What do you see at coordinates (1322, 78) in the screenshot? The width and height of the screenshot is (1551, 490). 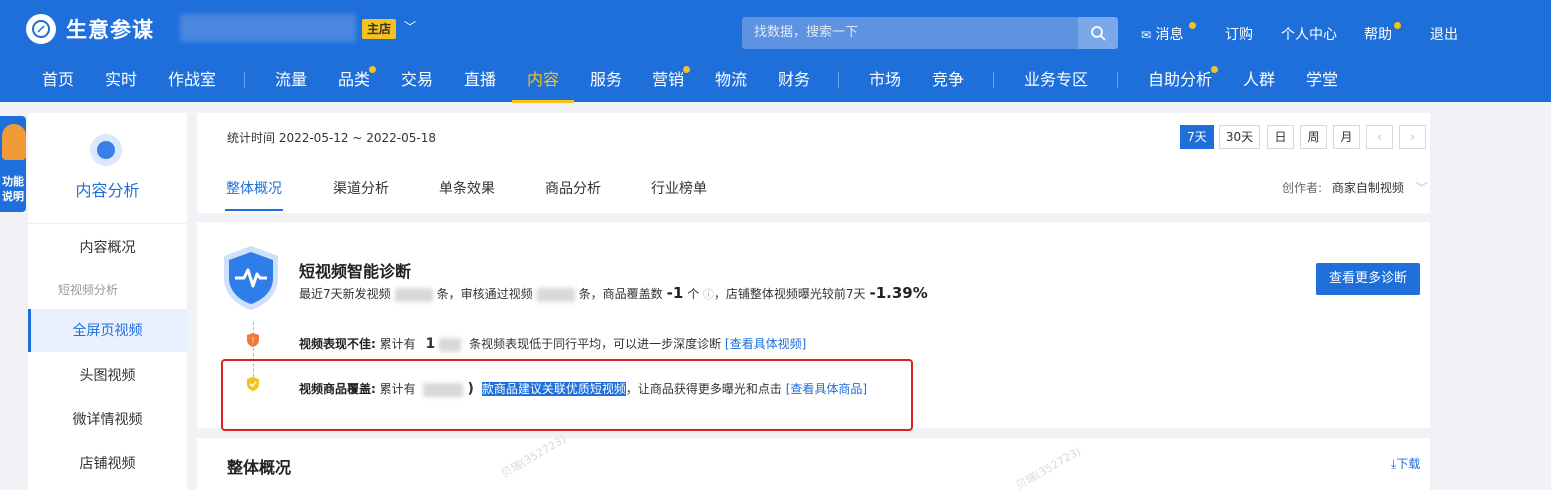 I see `nav-academy: 学堂` at bounding box center [1322, 78].